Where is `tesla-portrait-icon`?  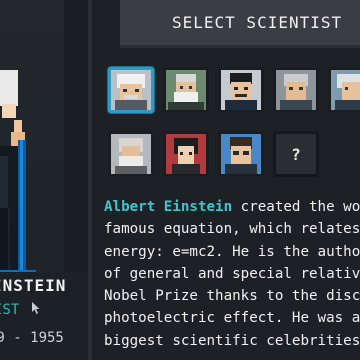 tesla-portrait-icon is located at coordinates (241, 90).